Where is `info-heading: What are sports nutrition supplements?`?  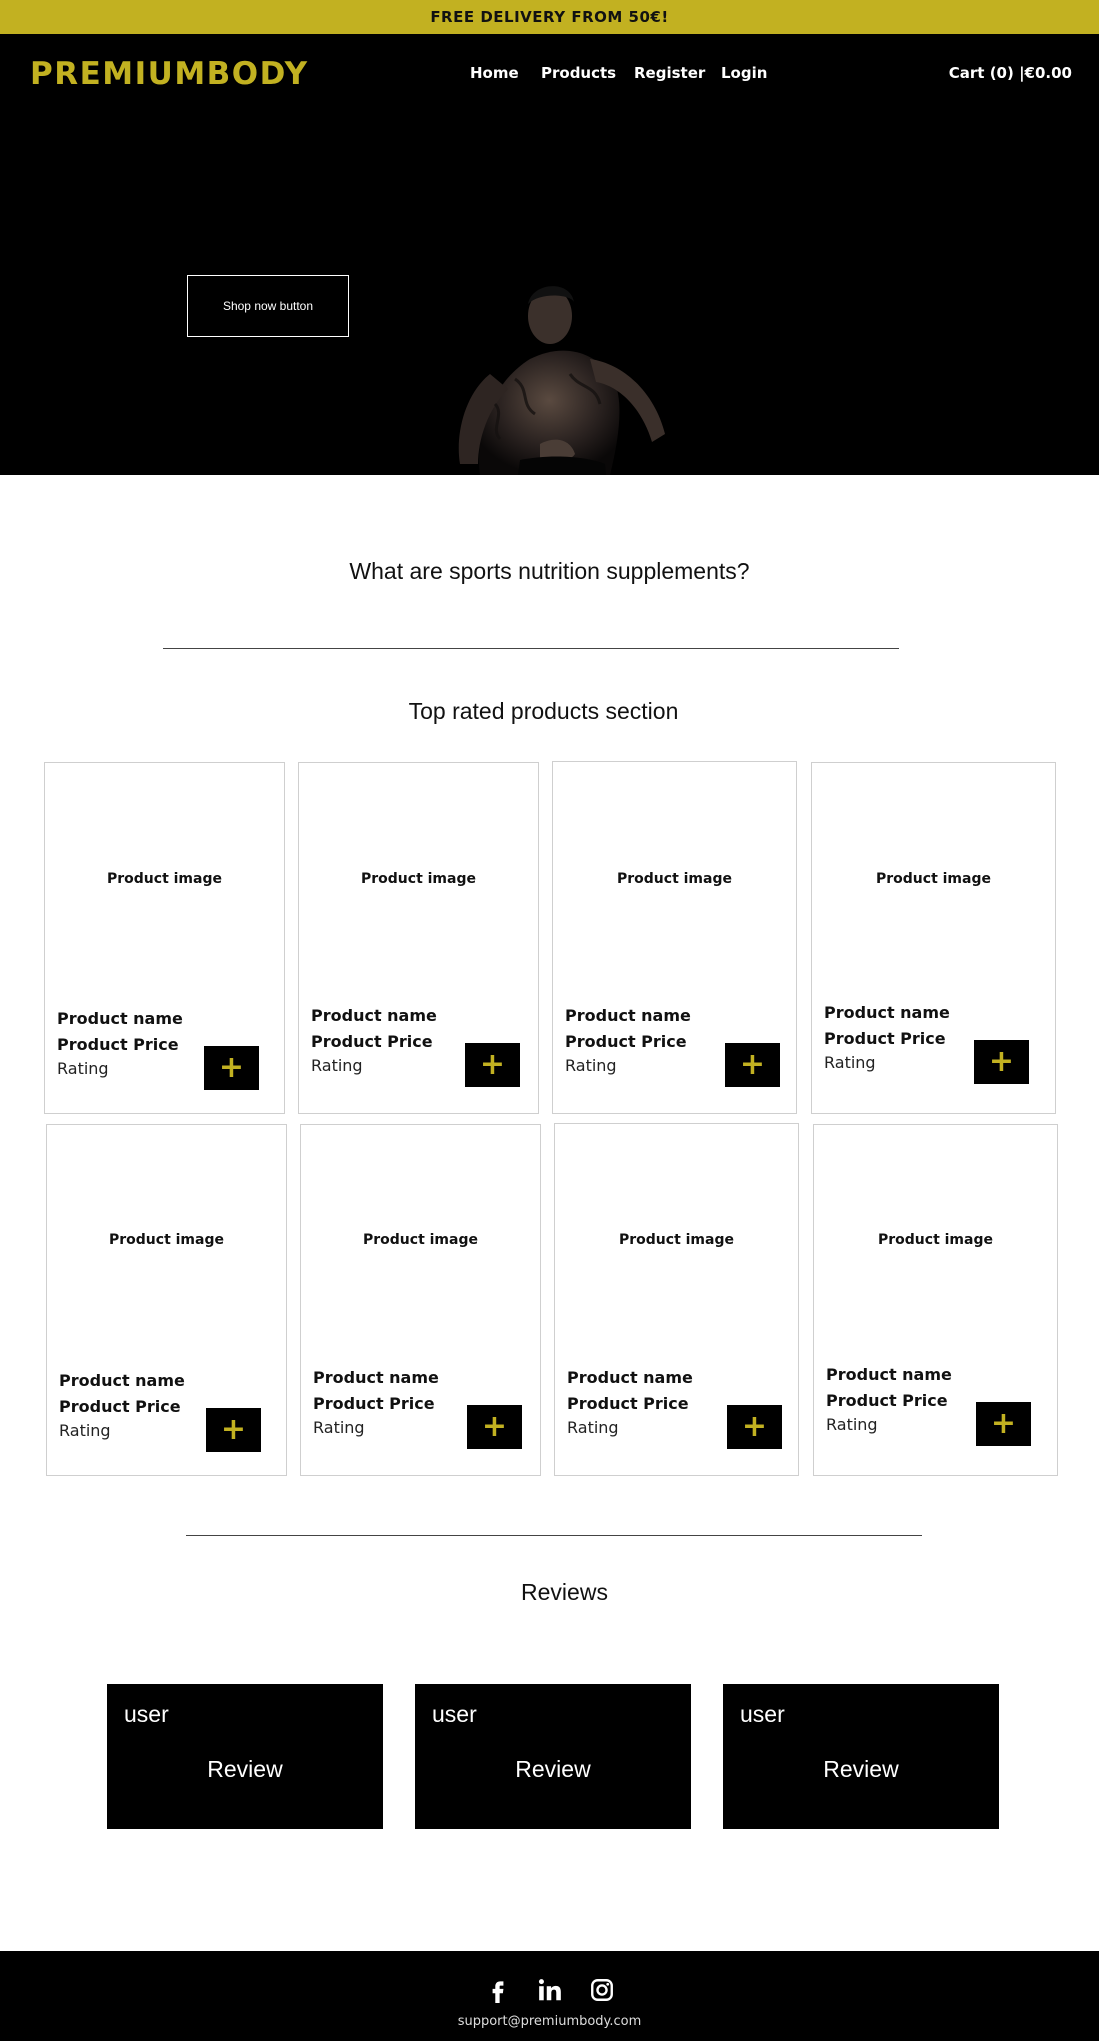 info-heading: What are sports nutrition supplements? is located at coordinates (549, 571).